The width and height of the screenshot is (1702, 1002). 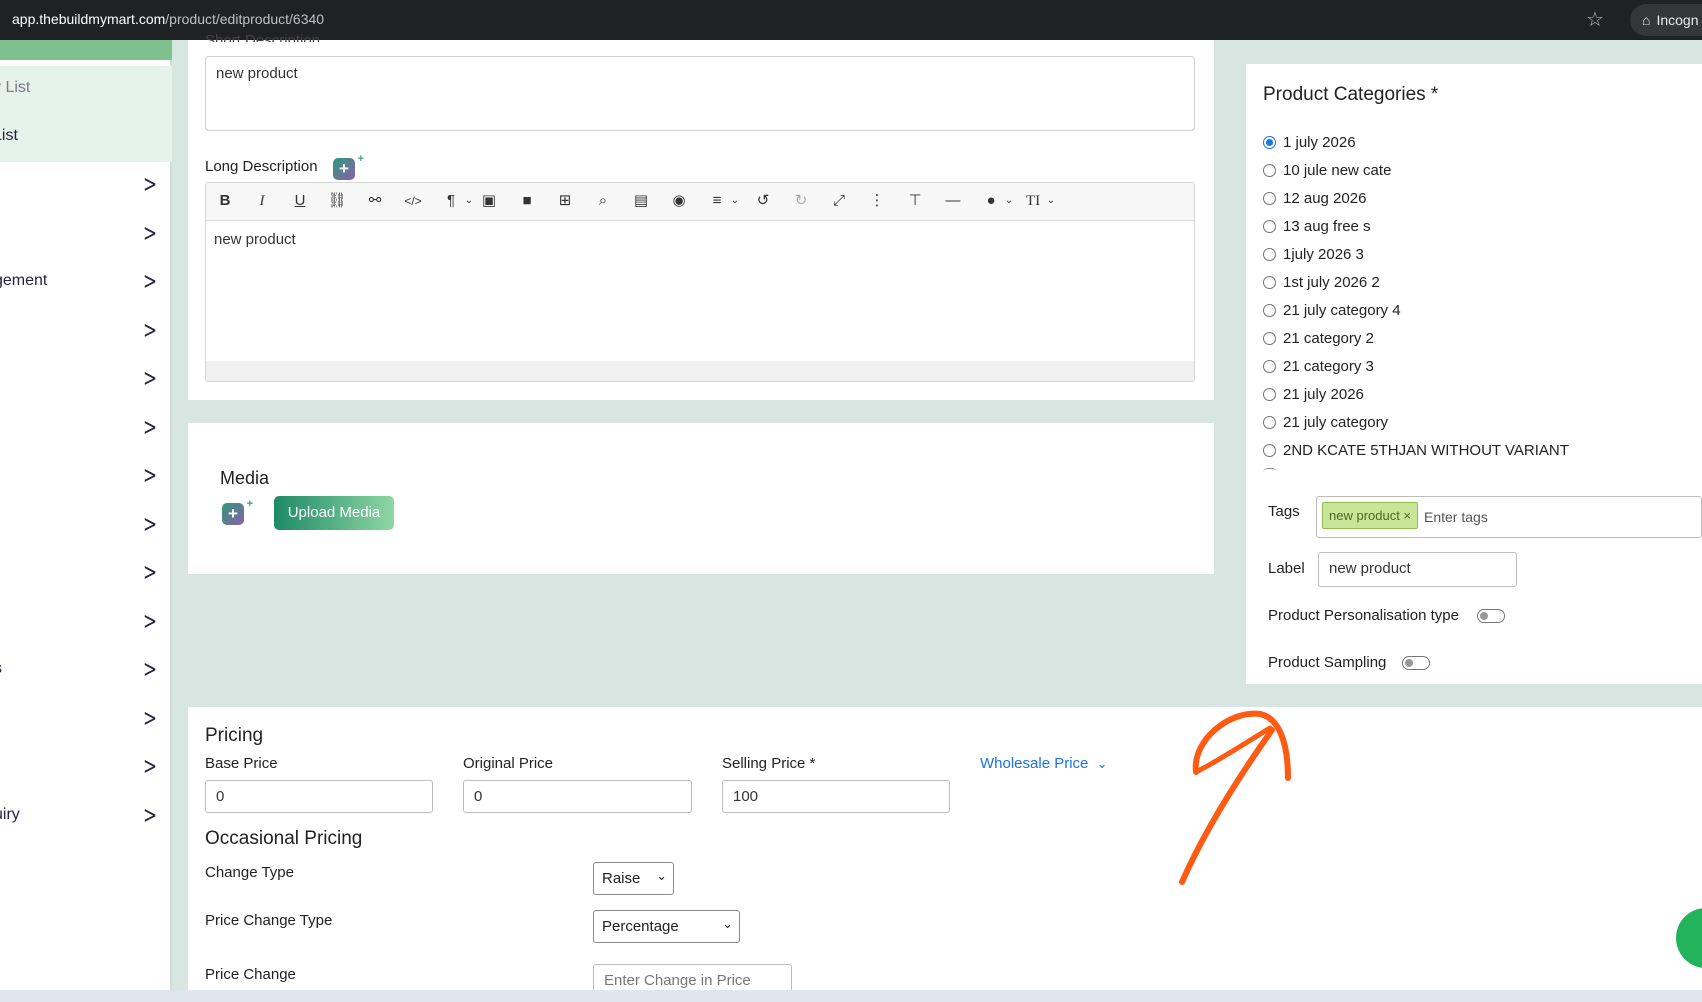 I want to click on code-icon: </>, so click(x=413, y=201).